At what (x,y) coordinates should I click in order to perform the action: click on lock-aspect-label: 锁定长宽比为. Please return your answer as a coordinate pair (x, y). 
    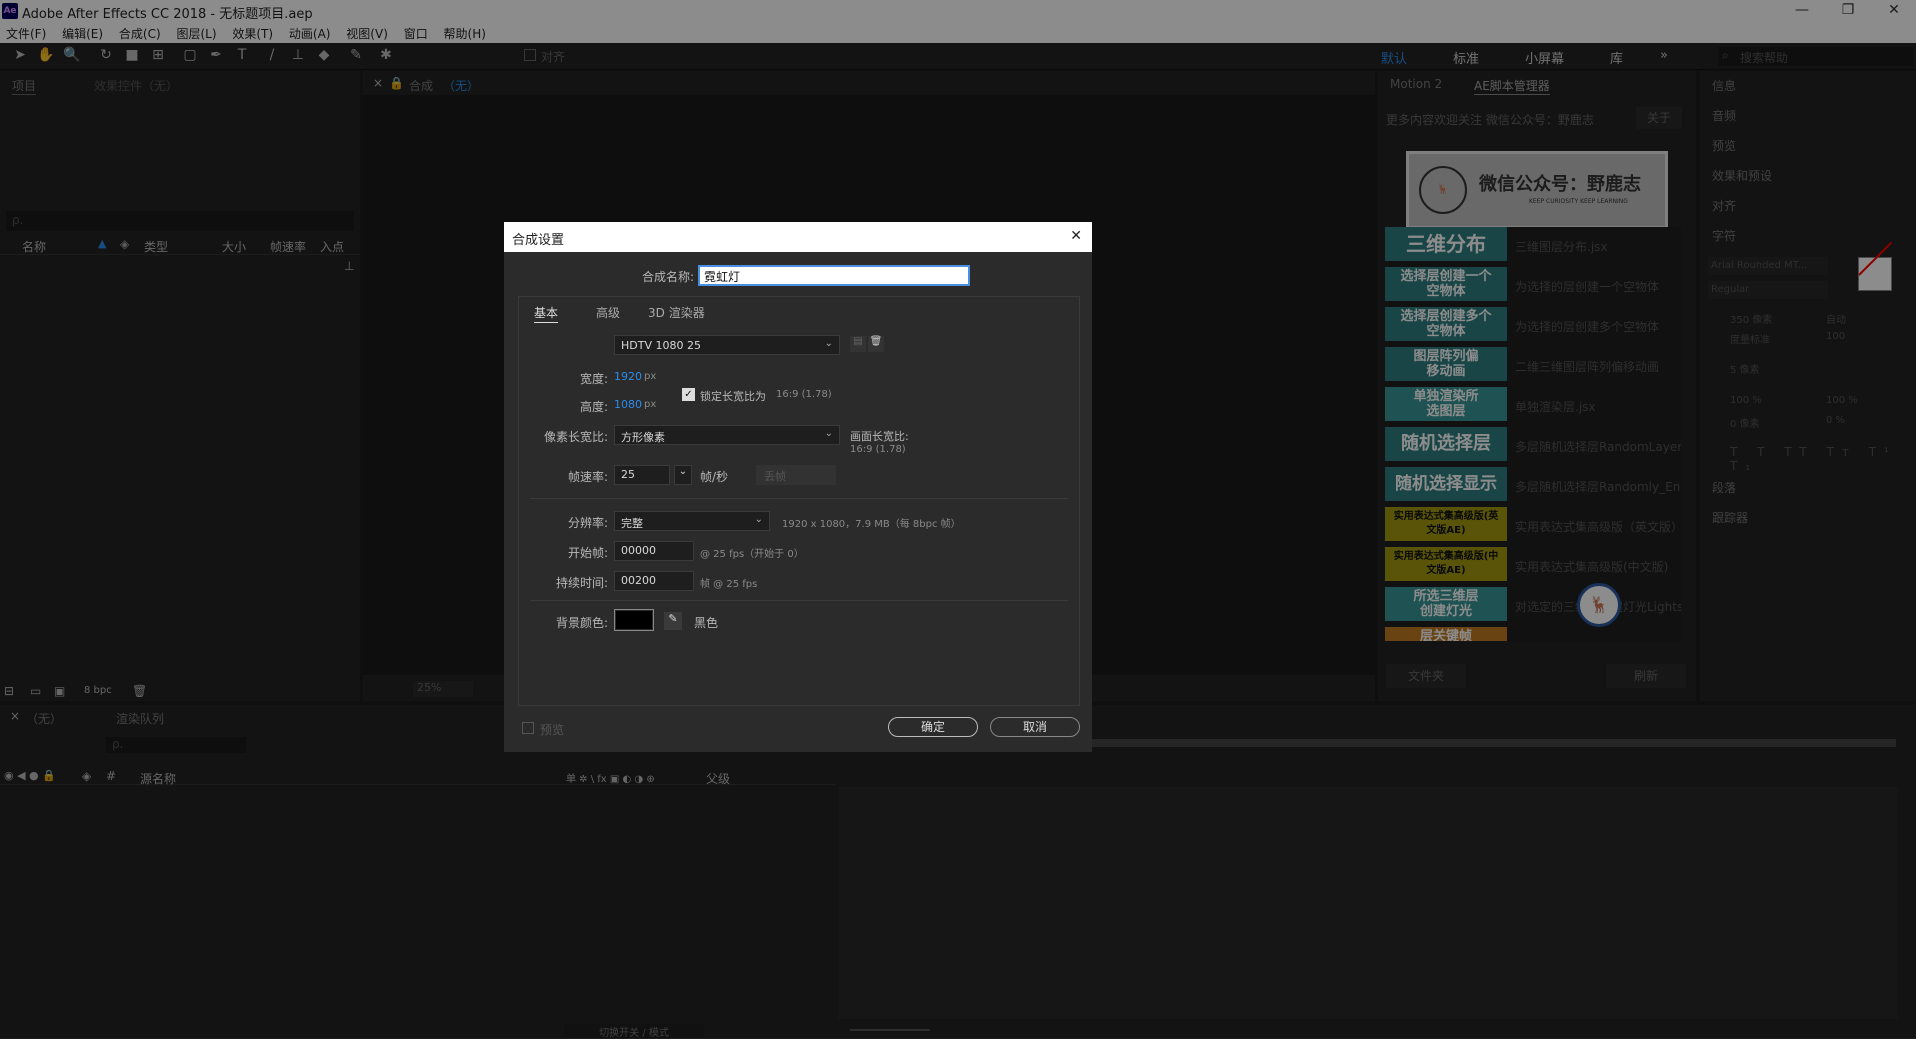
    Looking at the image, I should click on (733, 396).